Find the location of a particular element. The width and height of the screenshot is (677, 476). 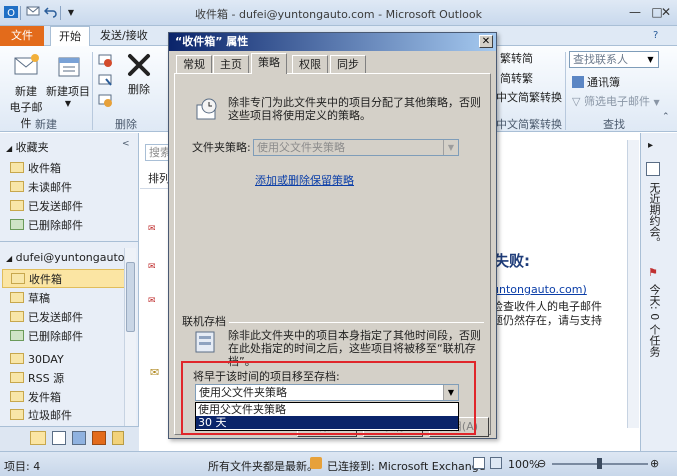

new-email-label: 新建 is located at coordinates (26, 91).